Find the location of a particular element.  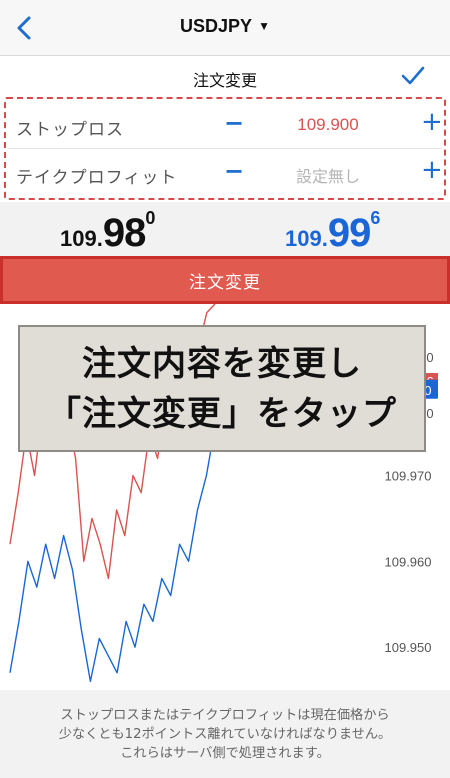

quote-bar: 109.980 109.996 is located at coordinates (225, 229).